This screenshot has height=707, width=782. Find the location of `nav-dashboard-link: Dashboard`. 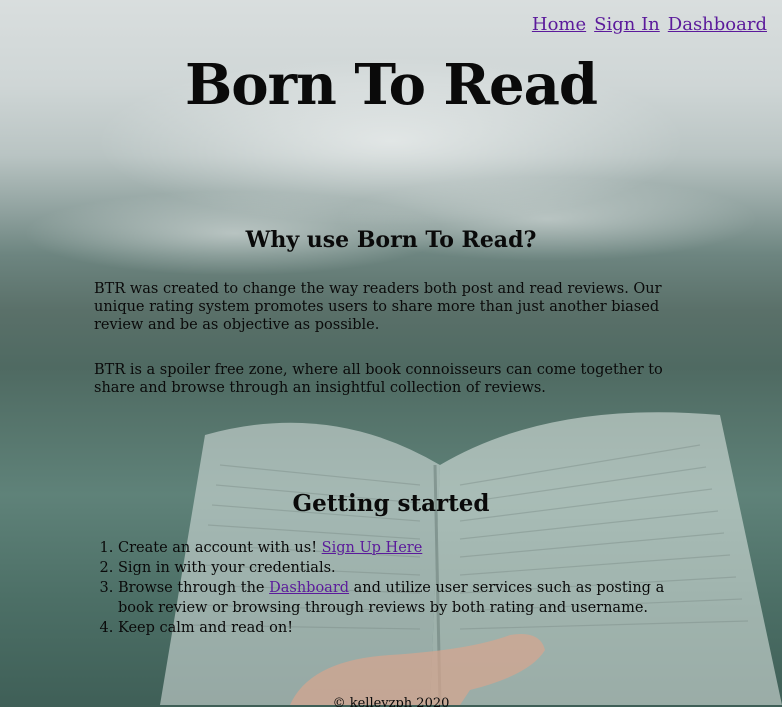

nav-dashboard-link: Dashboard is located at coordinates (717, 24).